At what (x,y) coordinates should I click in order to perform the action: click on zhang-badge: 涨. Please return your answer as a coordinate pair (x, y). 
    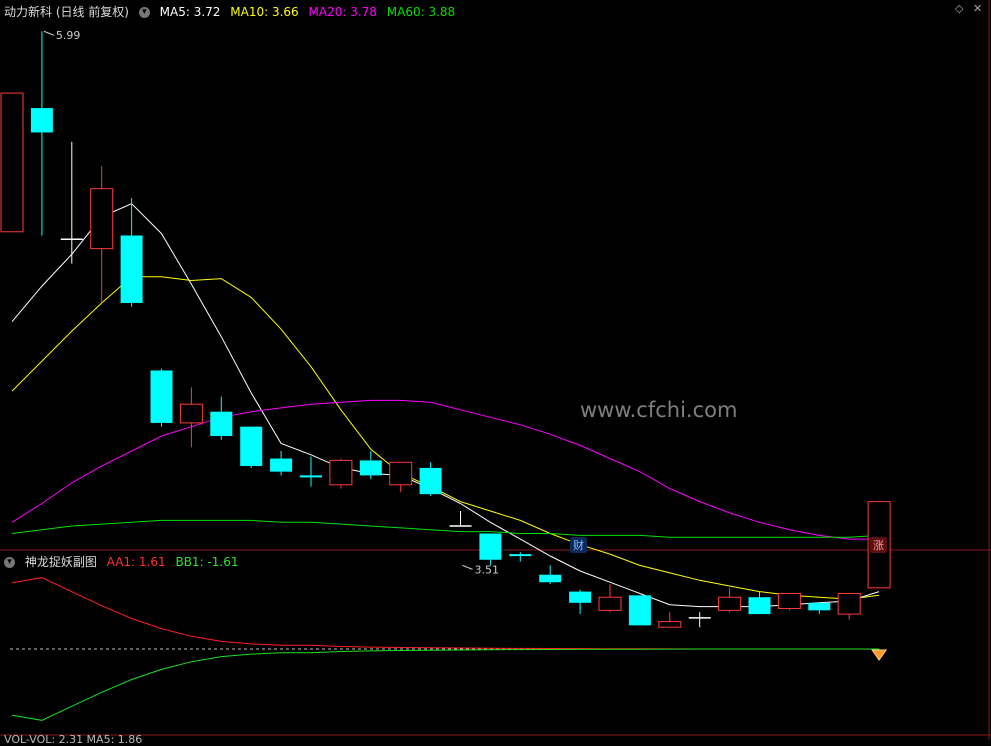
    Looking at the image, I should click on (878, 545).